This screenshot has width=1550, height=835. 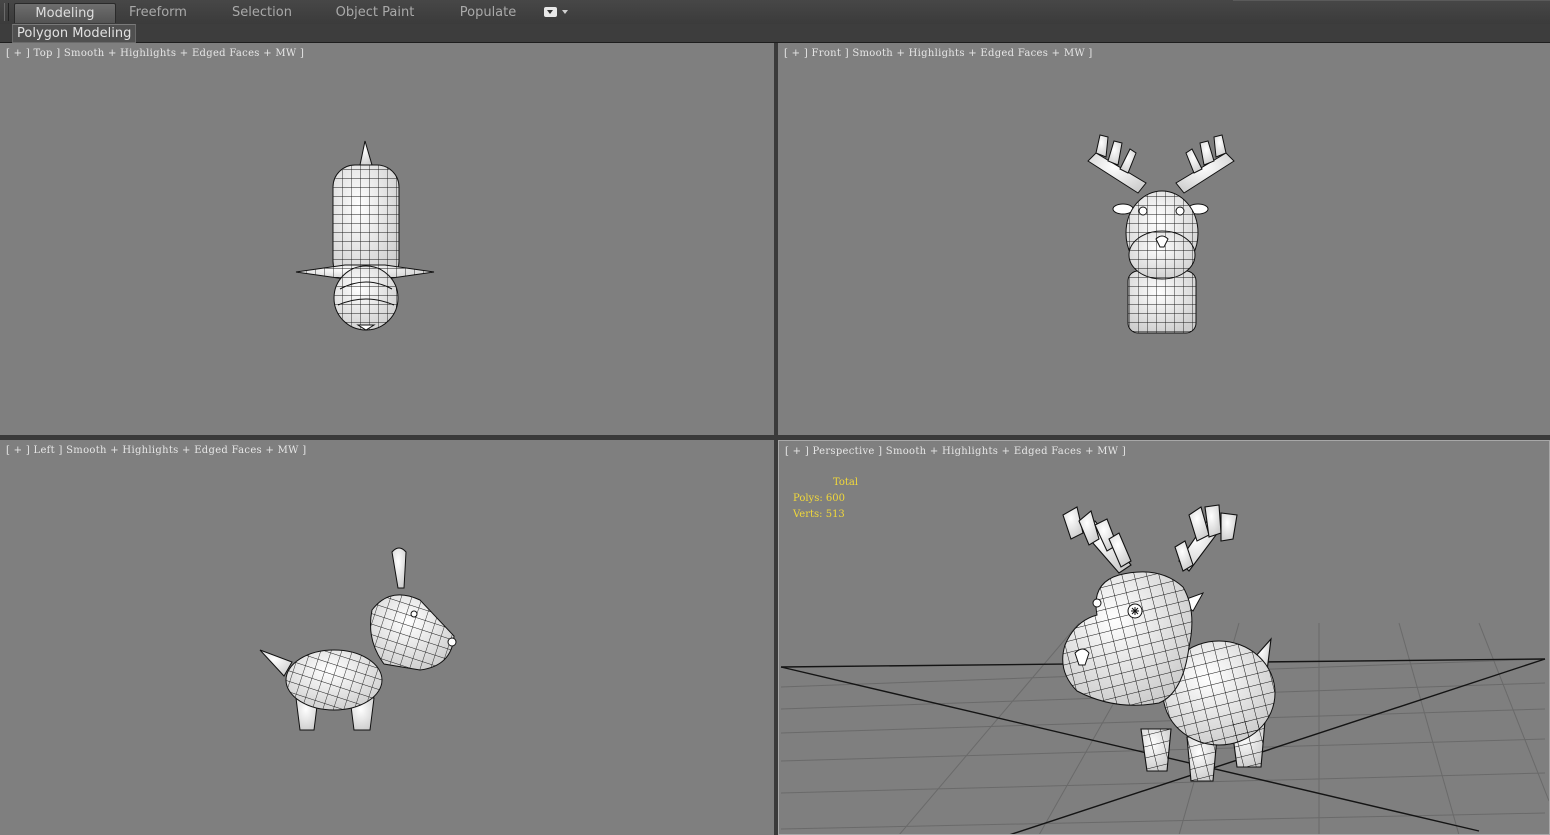 What do you see at coordinates (488, 12) in the screenshot?
I see `tab-populate: Populate` at bounding box center [488, 12].